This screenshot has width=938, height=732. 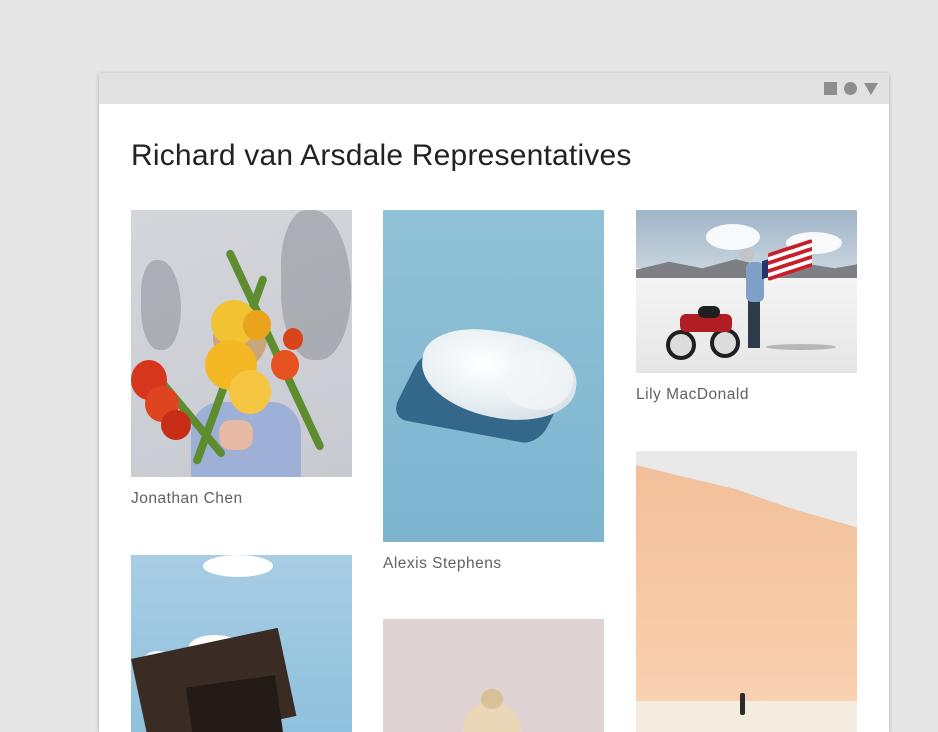 I want to click on photo-motorbike, so click(x=746, y=291).